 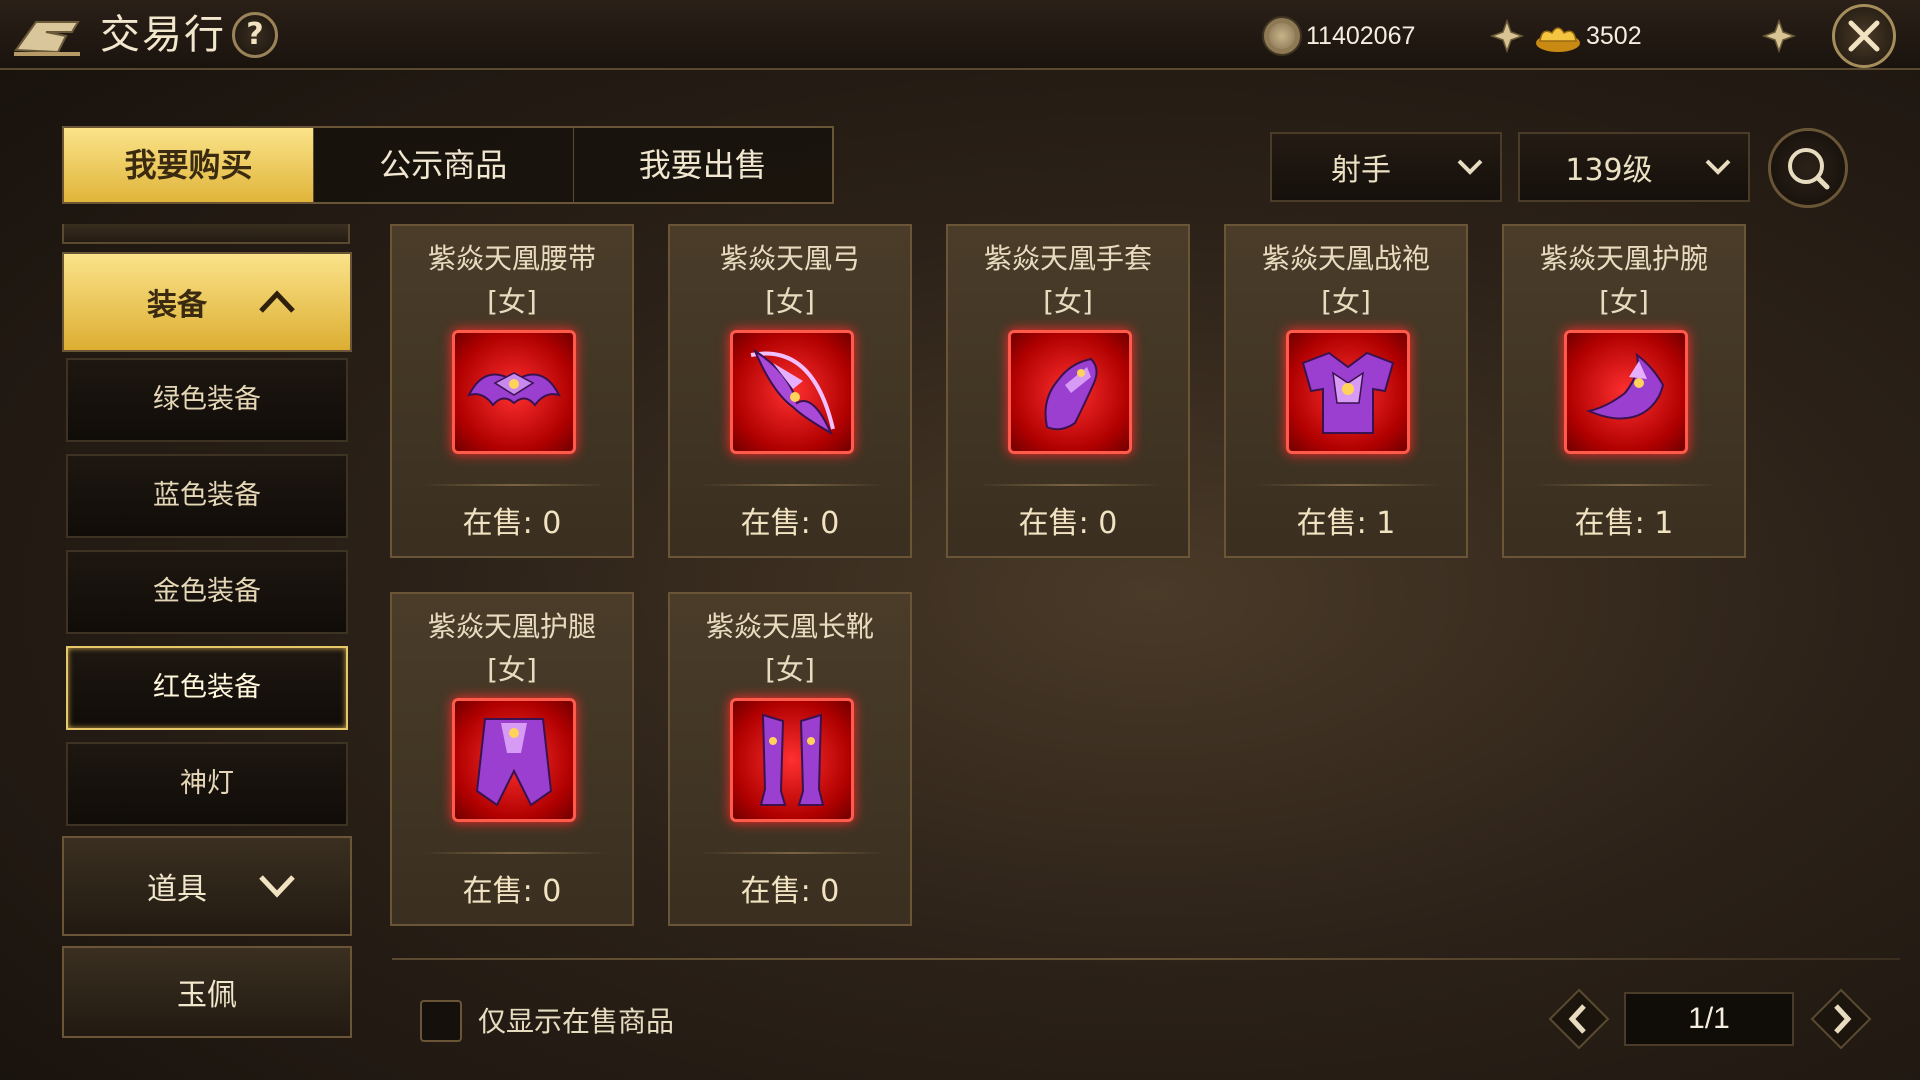 I want to click on boots-icon, so click(x=792, y=760).